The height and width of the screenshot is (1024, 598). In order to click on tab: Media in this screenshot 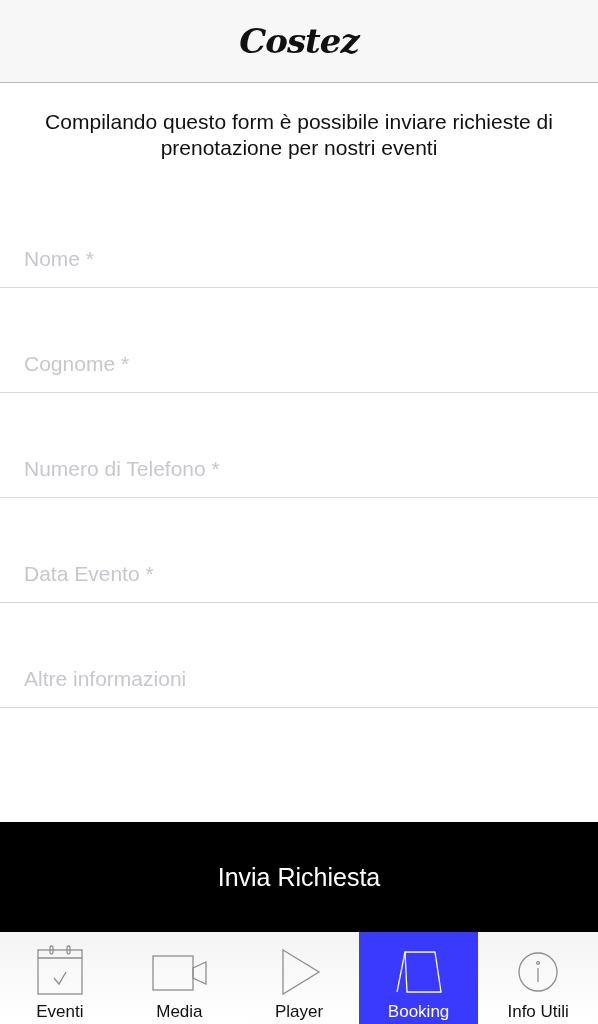, I will do `click(179, 978)`.